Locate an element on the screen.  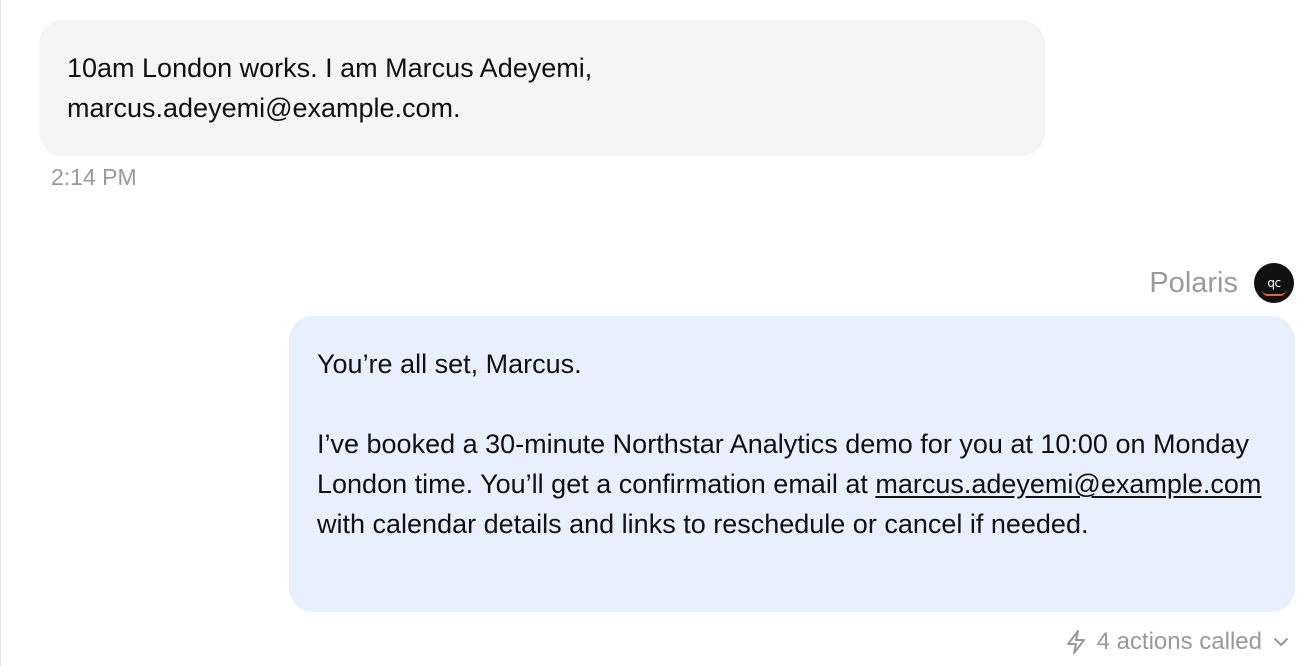
message-timestamp: 2:14 PM is located at coordinates (94, 177).